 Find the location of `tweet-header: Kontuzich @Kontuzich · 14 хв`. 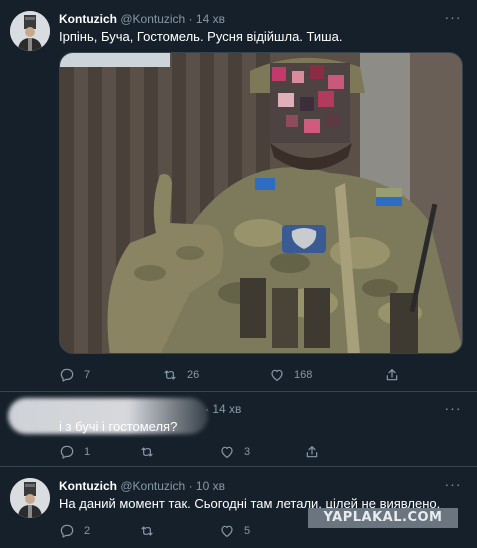

tweet-header: Kontuzich @Kontuzich · 14 хв is located at coordinates (142, 19).